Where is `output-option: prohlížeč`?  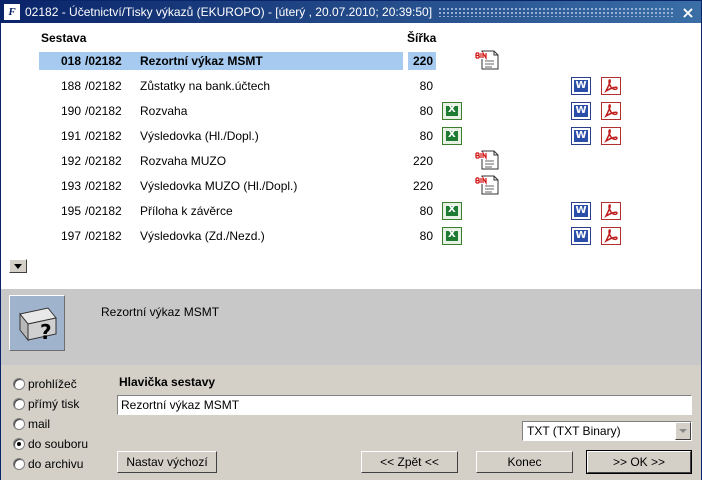
output-option: prohlížeč is located at coordinates (45, 384).